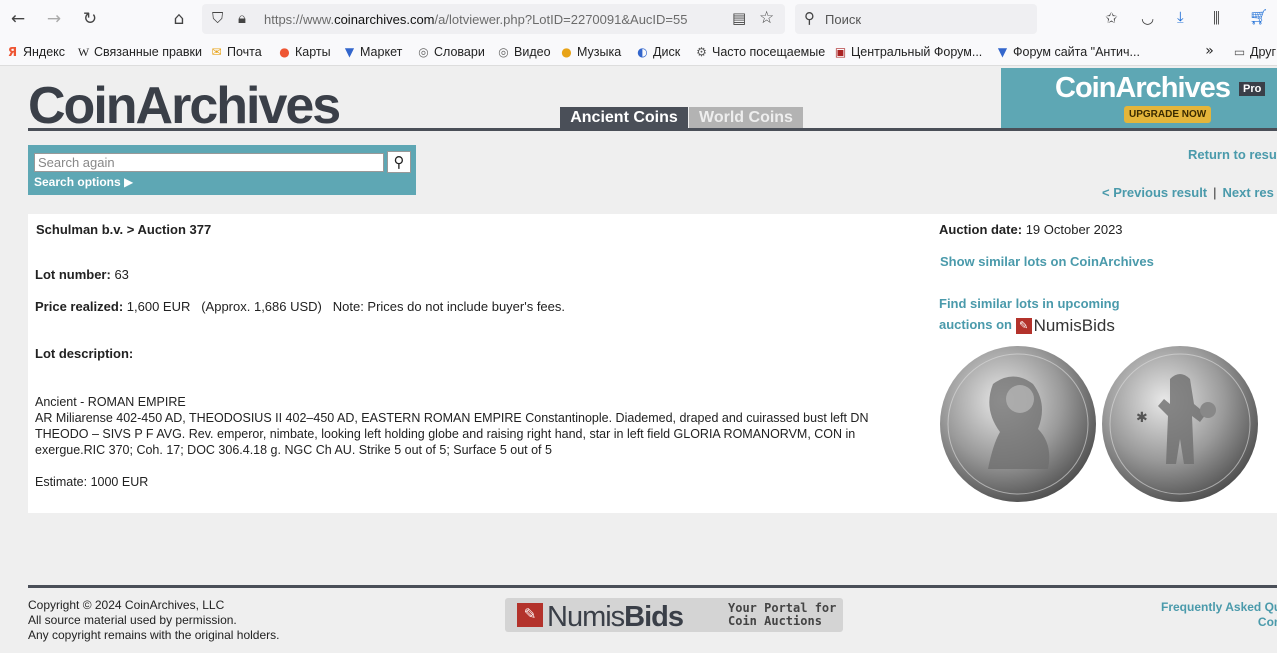 The image size is (1277, 653). Describe the element at coordinates (615, 617) in the screenshot. I see `numisbids-wordmark: NumisBids` at that location.